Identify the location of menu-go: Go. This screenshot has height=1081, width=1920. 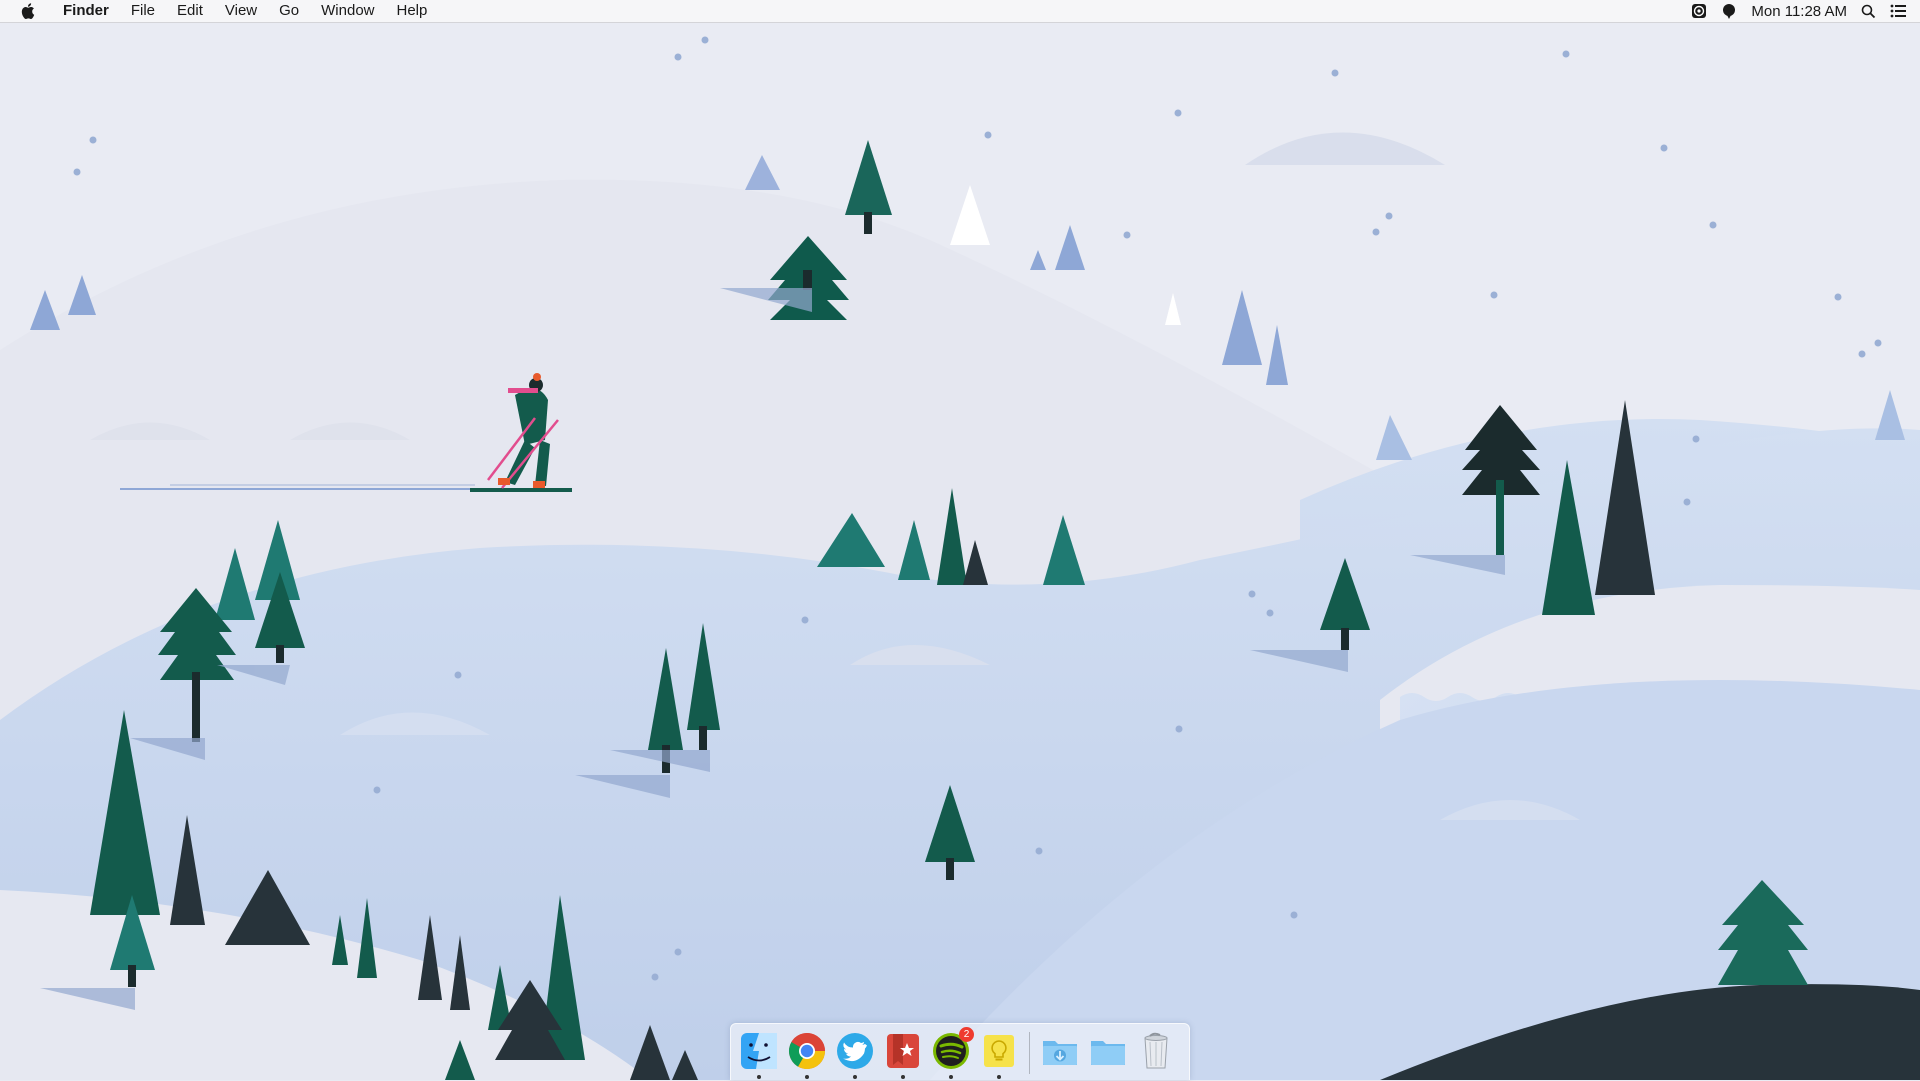
(289, 11).